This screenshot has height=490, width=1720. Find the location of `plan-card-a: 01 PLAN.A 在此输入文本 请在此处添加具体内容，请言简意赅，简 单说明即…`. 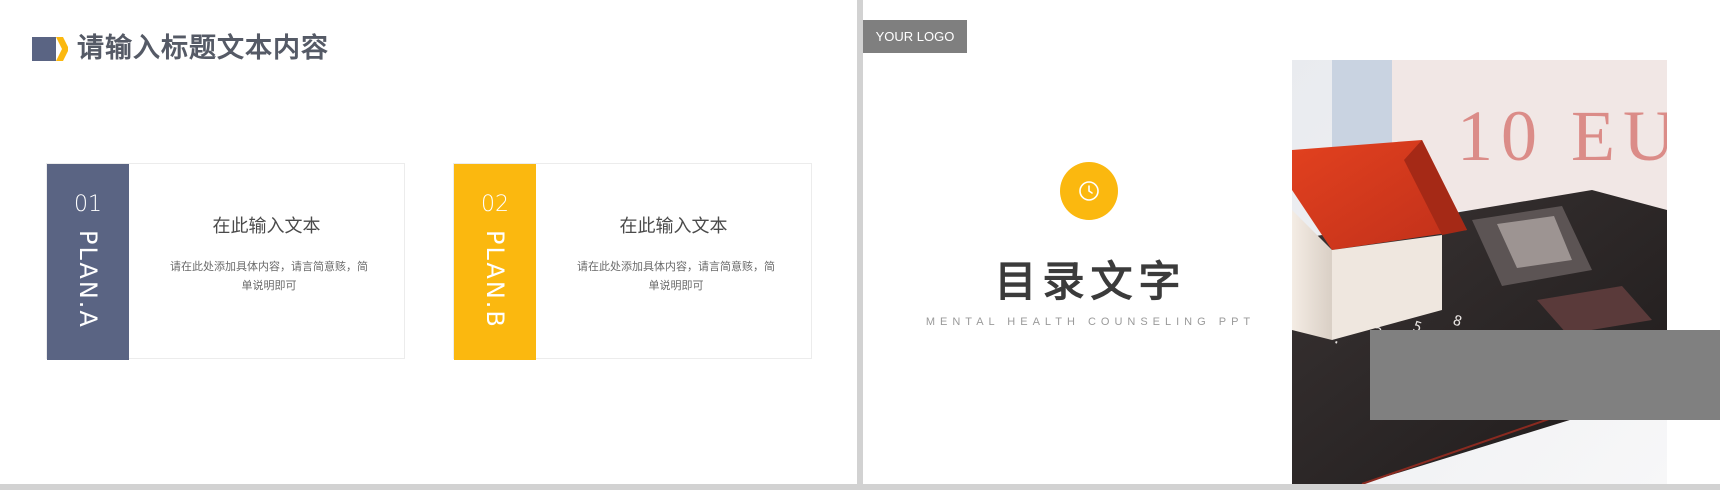

plan-card-a: 01 PLAN.A 在此输入文本 请在此处添加具体内容，请言简意赅，简 单说明即… is located at coordinates (225, 261).